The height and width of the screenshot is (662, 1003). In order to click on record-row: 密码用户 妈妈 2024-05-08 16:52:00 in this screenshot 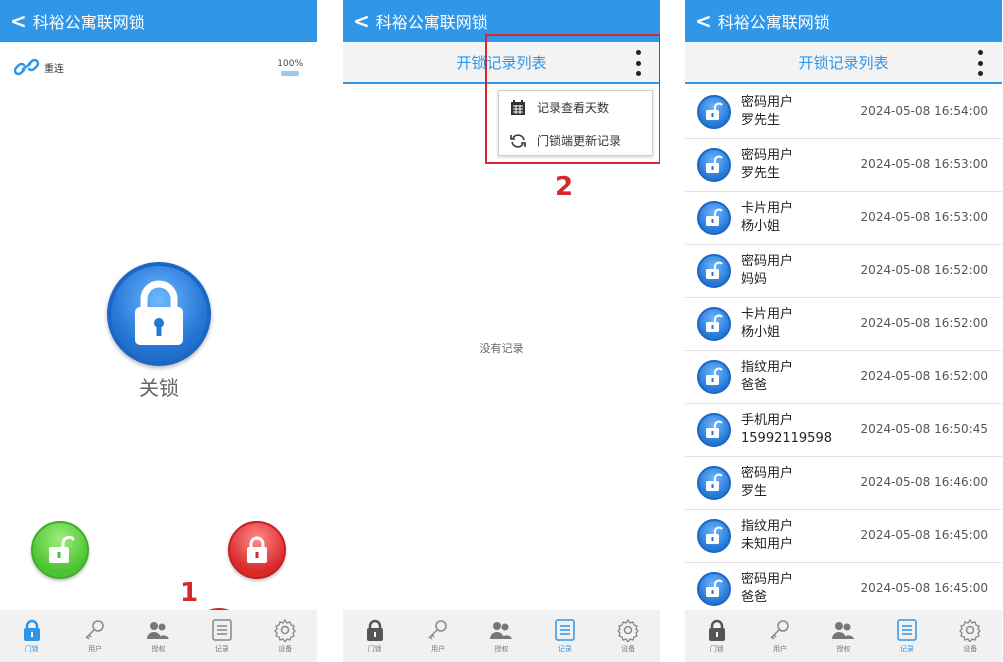, I will do `click(843, 271)`.